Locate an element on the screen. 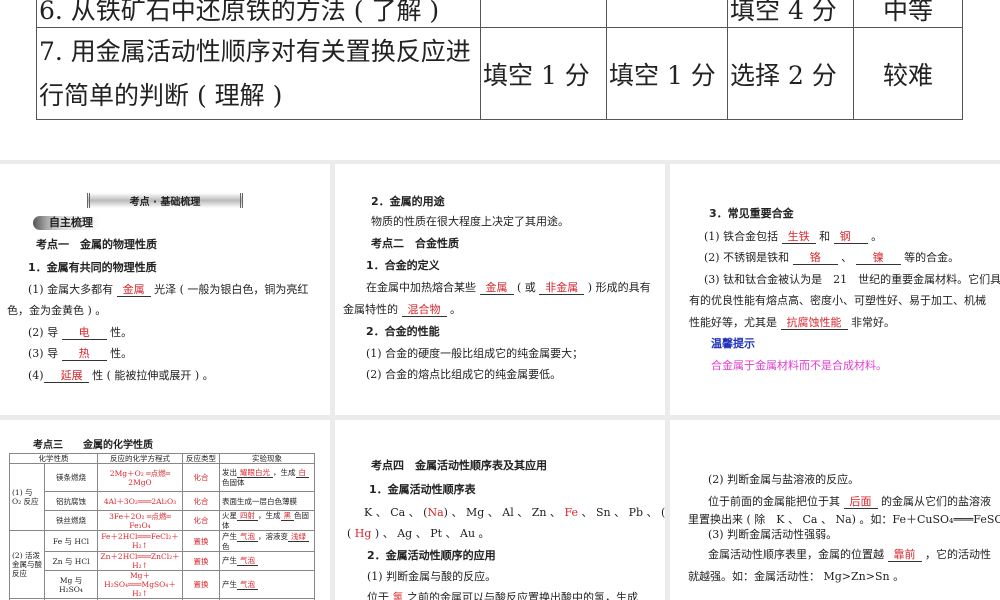 The width and height of the screenshot is (1000, 600). text-segment: 、 is located at coordinates (846, 257).